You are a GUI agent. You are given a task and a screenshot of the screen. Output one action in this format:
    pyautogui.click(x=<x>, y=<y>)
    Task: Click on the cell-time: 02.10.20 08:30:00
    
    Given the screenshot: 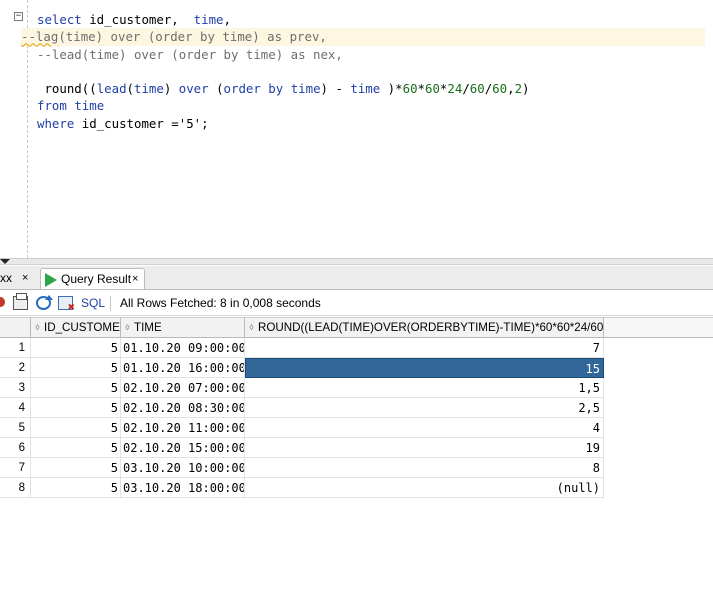 What is the action you would take?
    pyautogui.click(x=183, y=408)
    